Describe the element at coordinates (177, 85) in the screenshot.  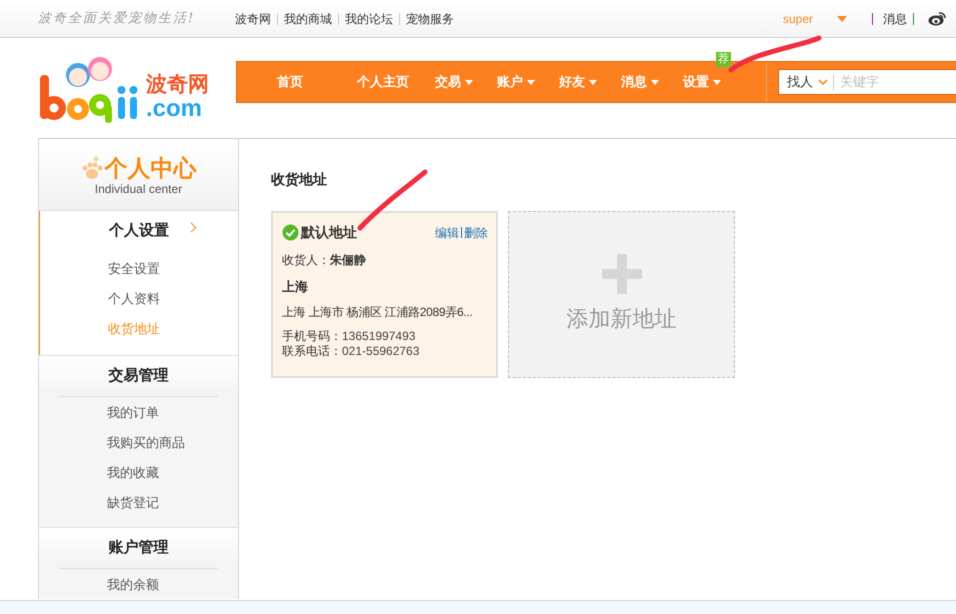
I see `logo-text: 波奇网` at that location.